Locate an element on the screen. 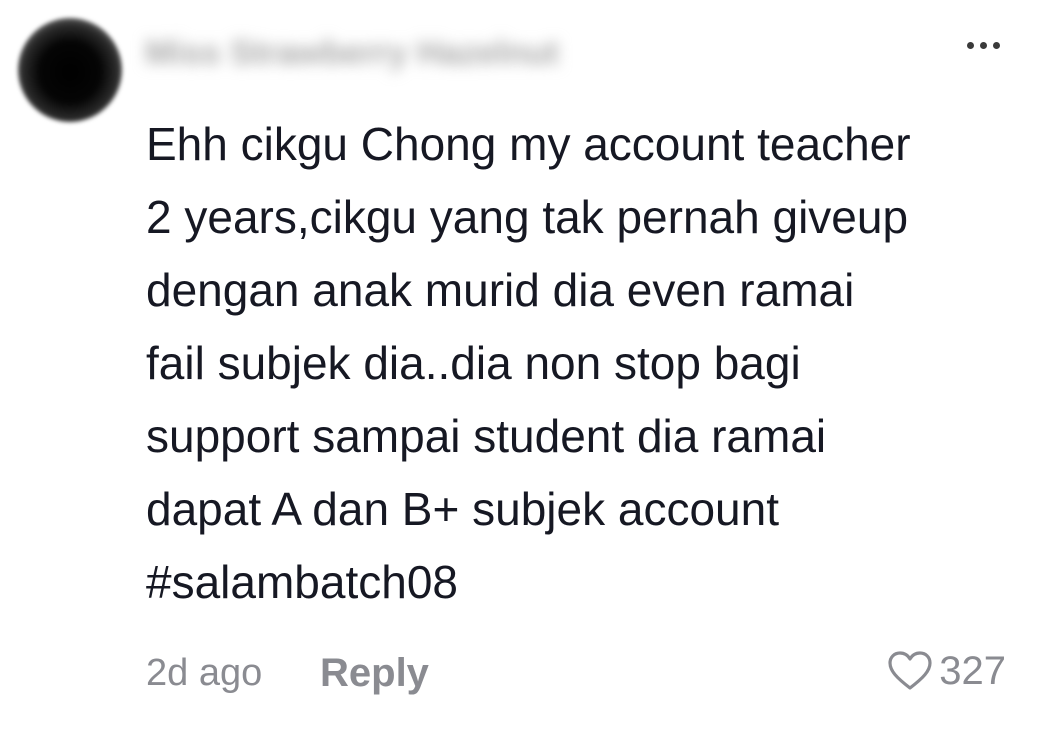 Image resolution: width=1064 pixels, height=752 pixels. reply-button: Reply is located at coordinates (374, 673).